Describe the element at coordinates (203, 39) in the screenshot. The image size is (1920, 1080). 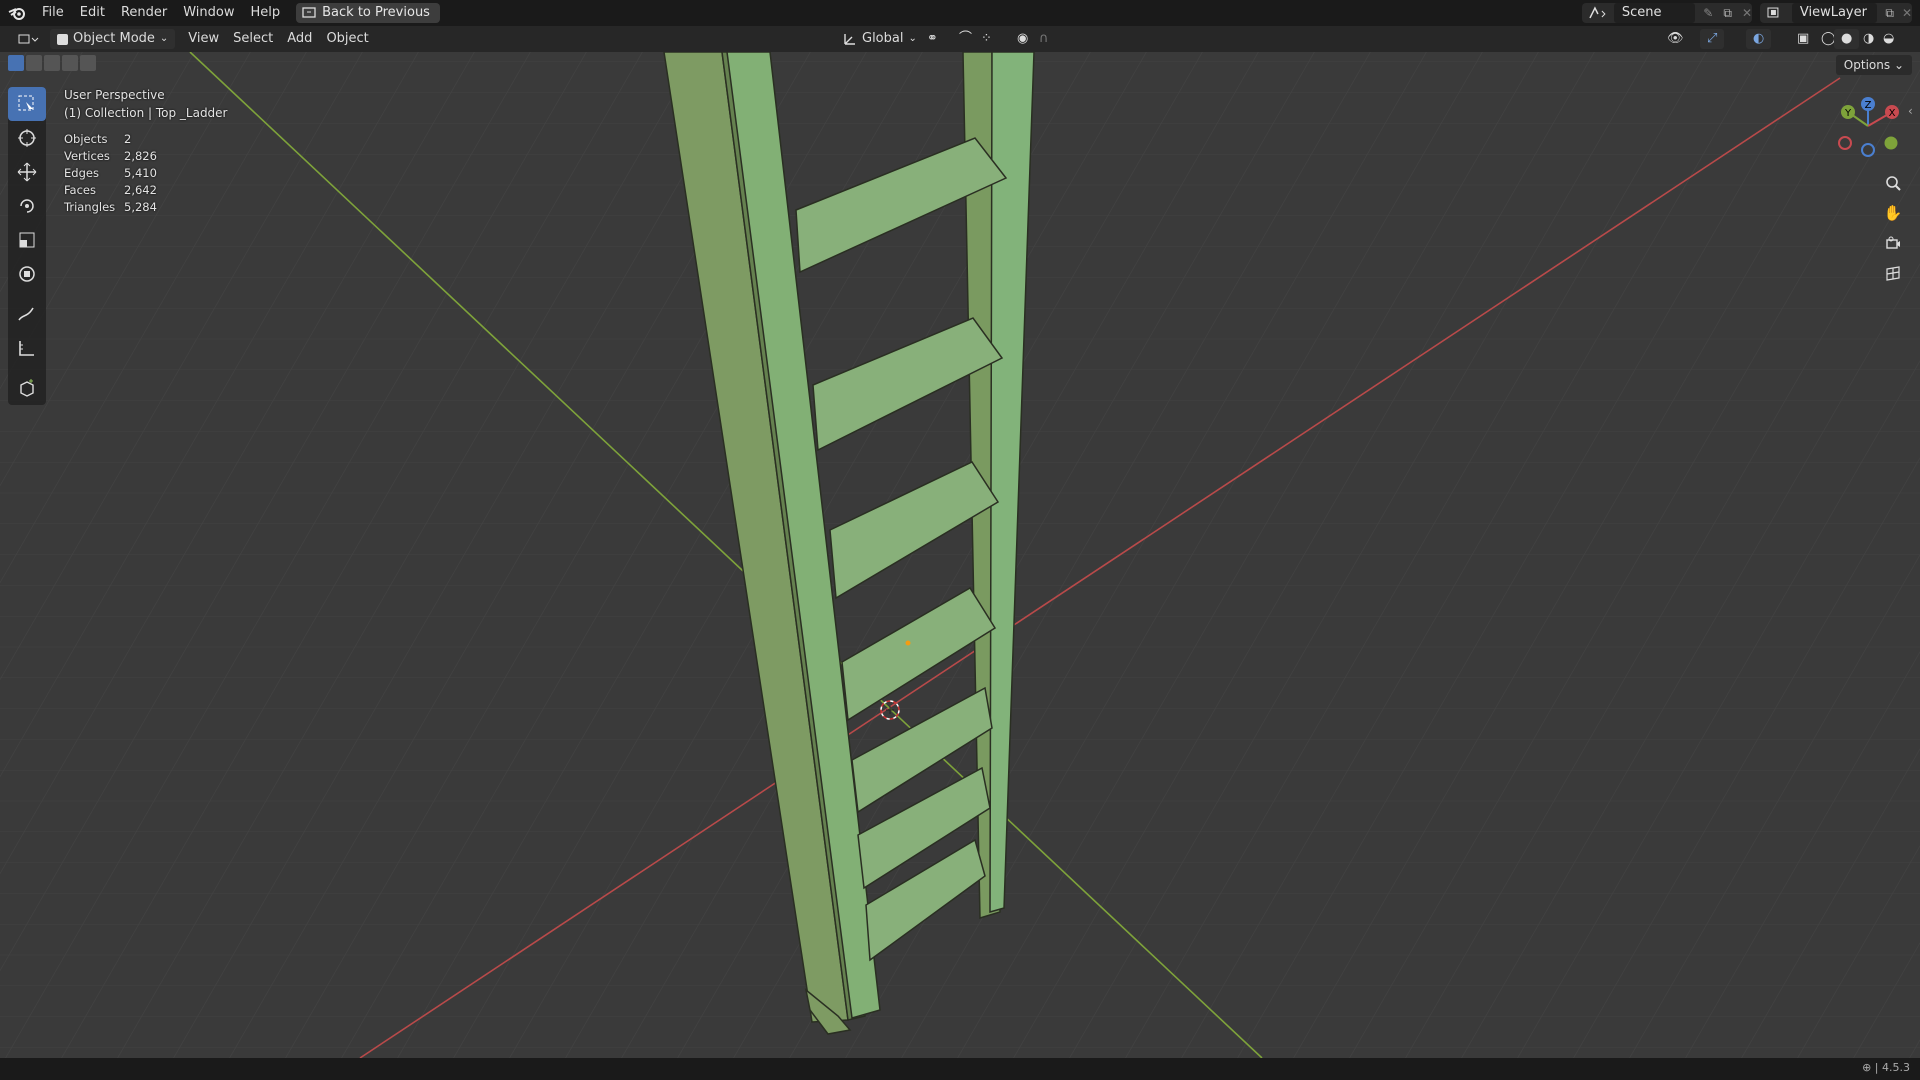
I see `menu-view: View` at that location.